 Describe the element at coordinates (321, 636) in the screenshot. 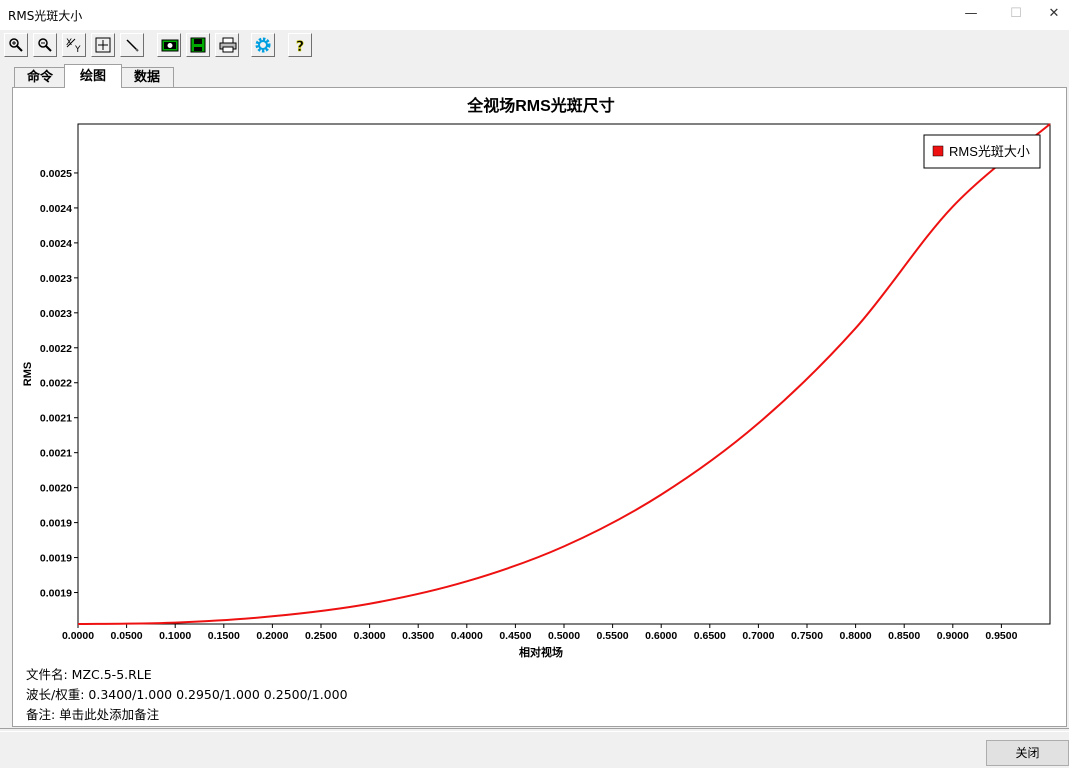

I see `x-tick-label: 0.2500` at that location.